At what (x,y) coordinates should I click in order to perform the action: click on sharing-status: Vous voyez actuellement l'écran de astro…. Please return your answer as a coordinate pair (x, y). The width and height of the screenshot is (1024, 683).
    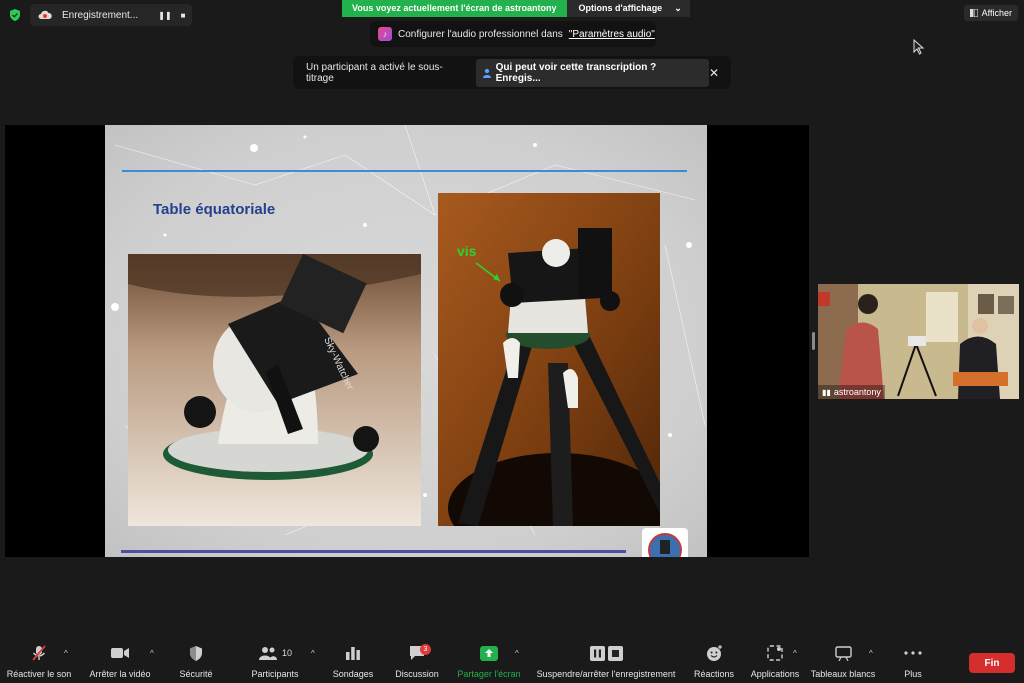
    Looking at the image, I should click on (454, 8).